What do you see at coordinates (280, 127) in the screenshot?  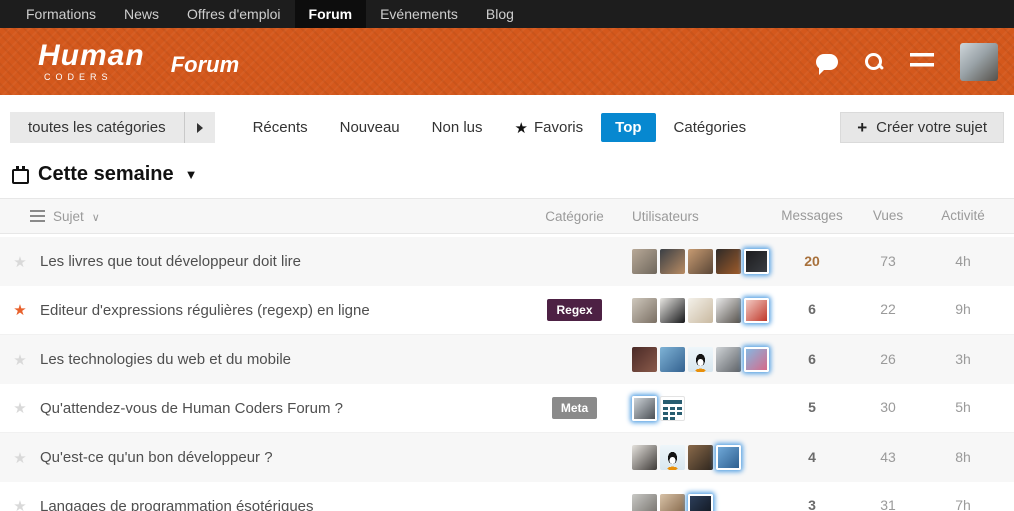 I see `tab-recents: Récents` at bounding box center [280, 127].